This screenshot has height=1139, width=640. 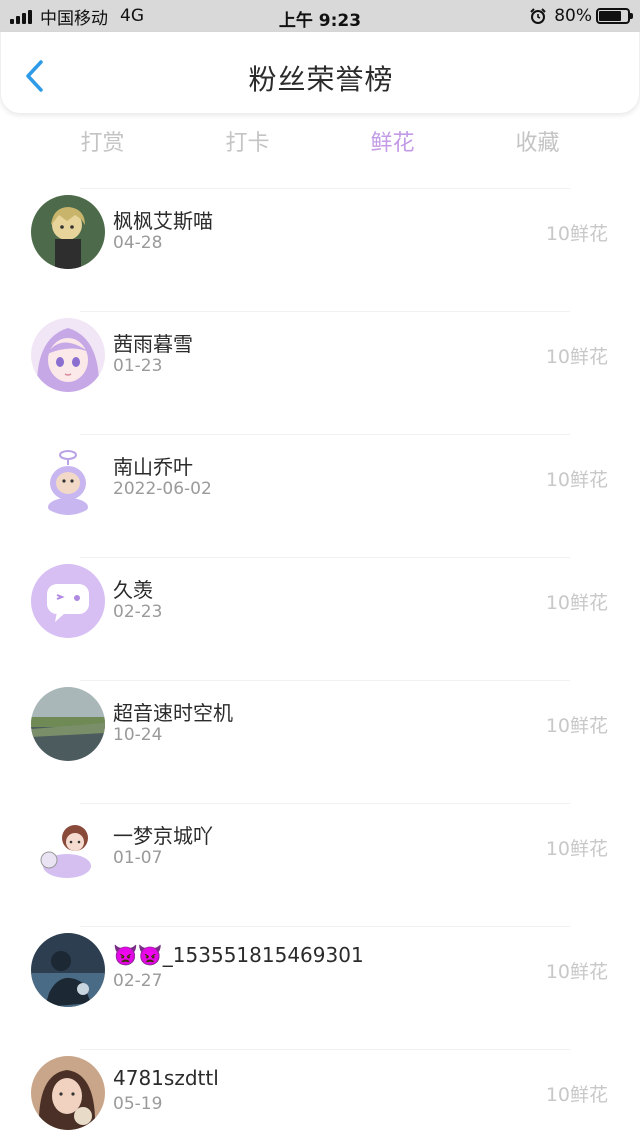 I want to click on fan-name: 枫枫艾斯喵, so click(x=163, y=221).